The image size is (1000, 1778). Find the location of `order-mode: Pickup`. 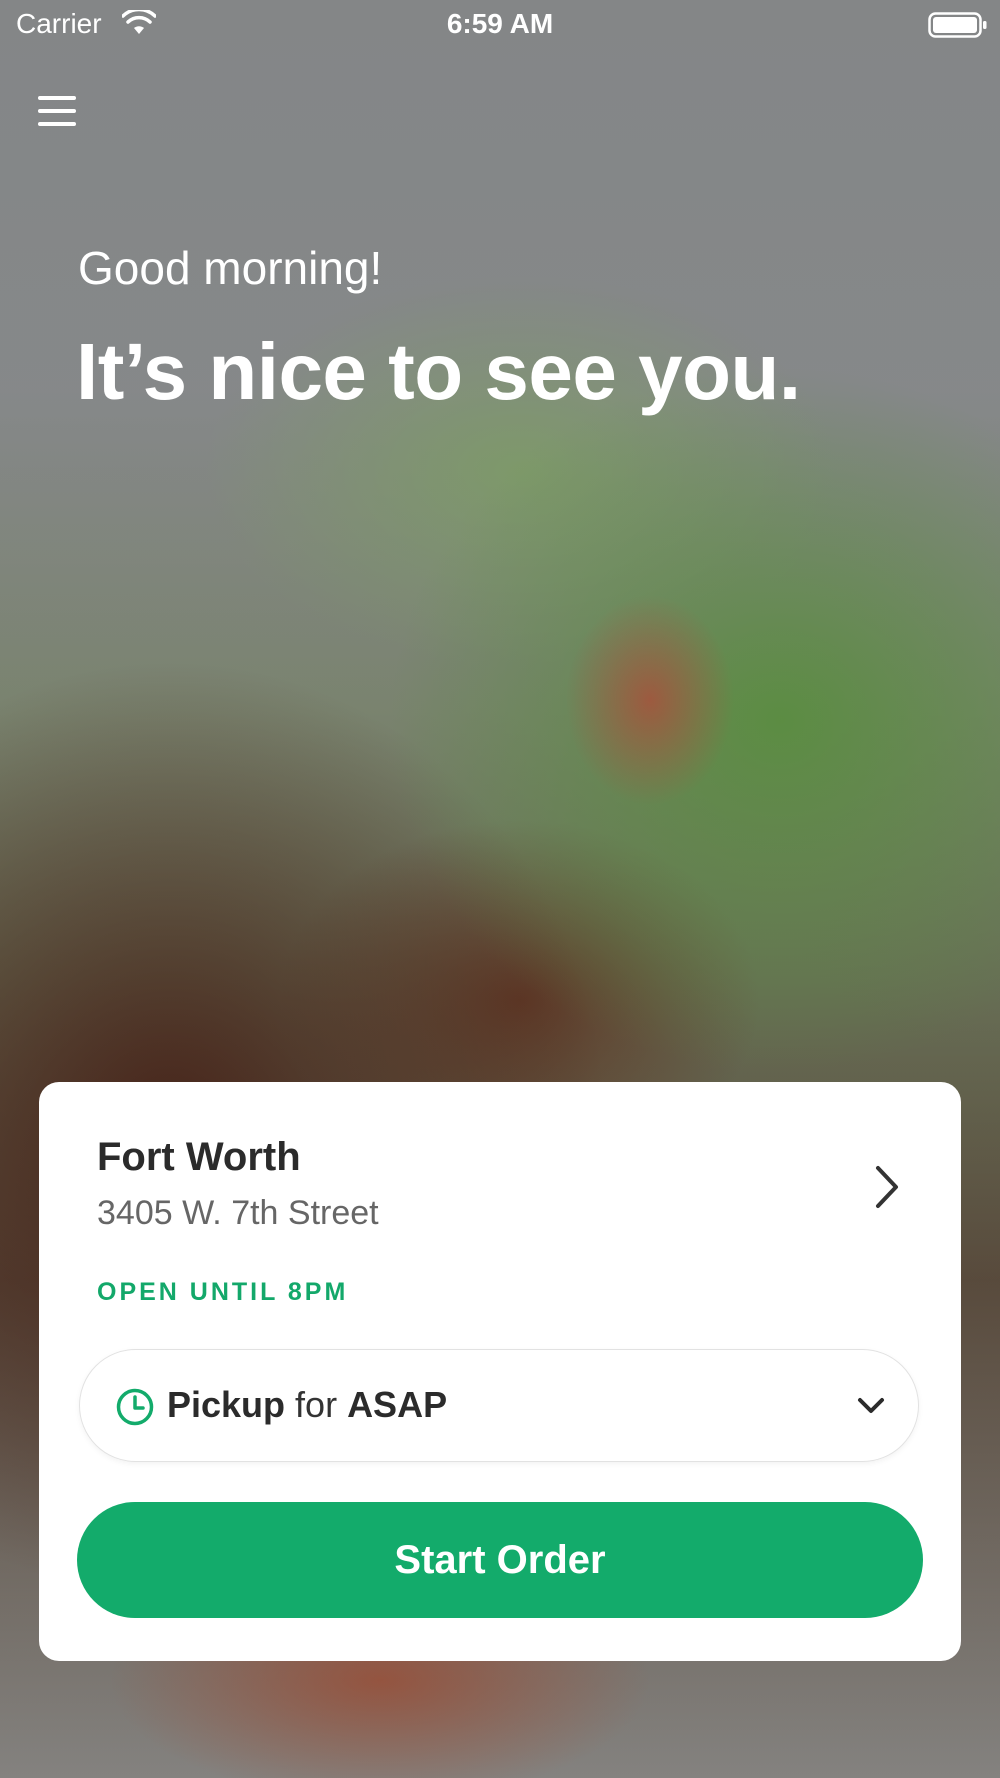

order-mode: Pickup is located at coordinates (226, 1404).